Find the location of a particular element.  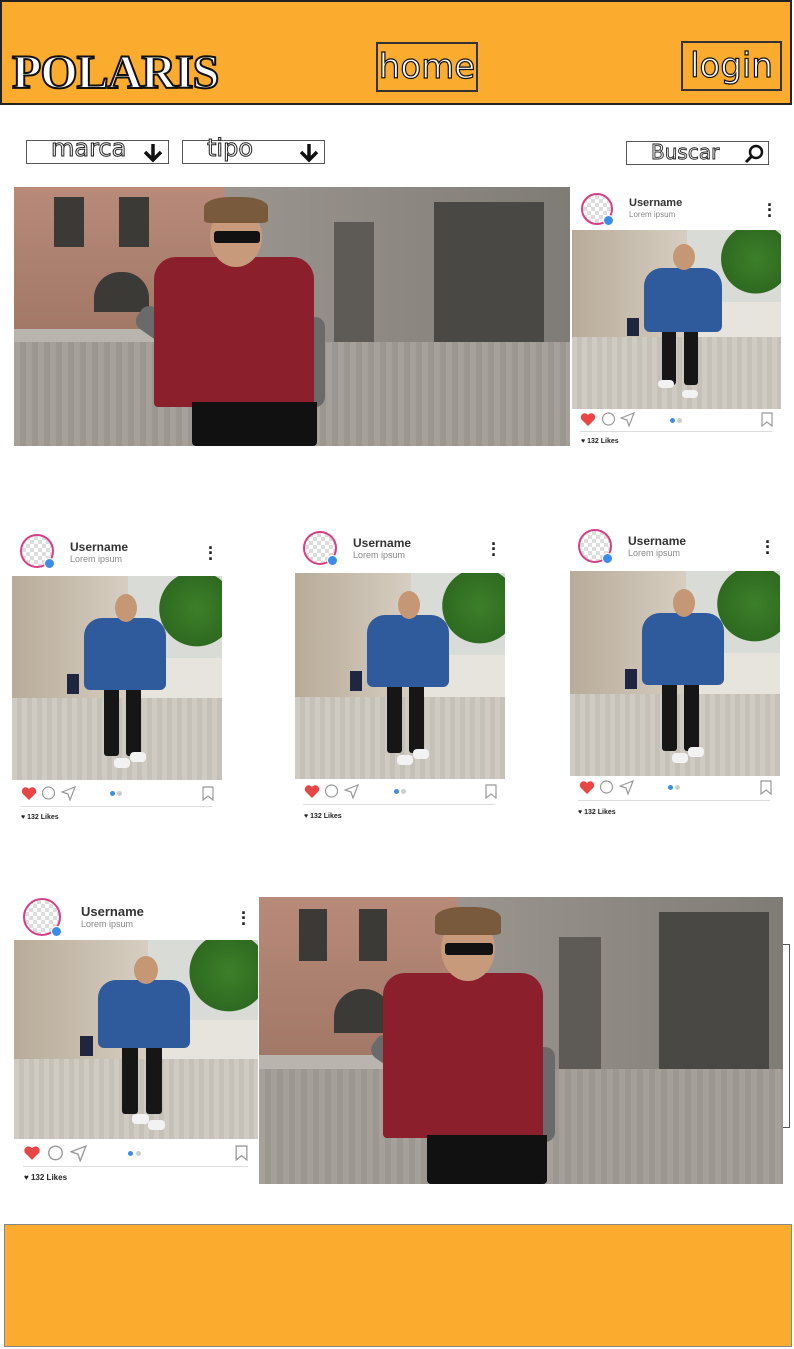

site-footer is located at coordinates (398, 1285).